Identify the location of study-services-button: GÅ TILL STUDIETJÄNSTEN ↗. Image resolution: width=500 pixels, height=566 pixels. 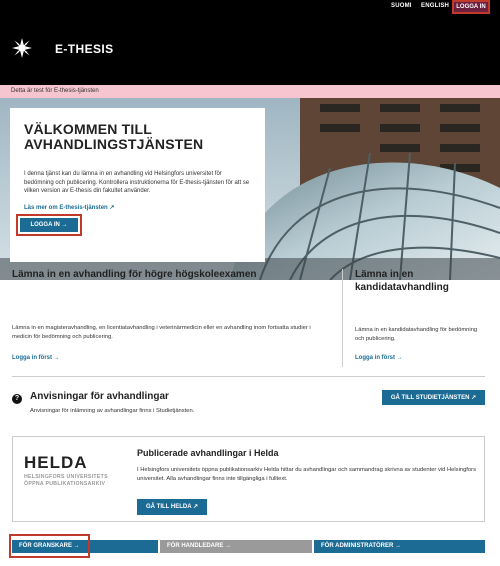
(433, 397).